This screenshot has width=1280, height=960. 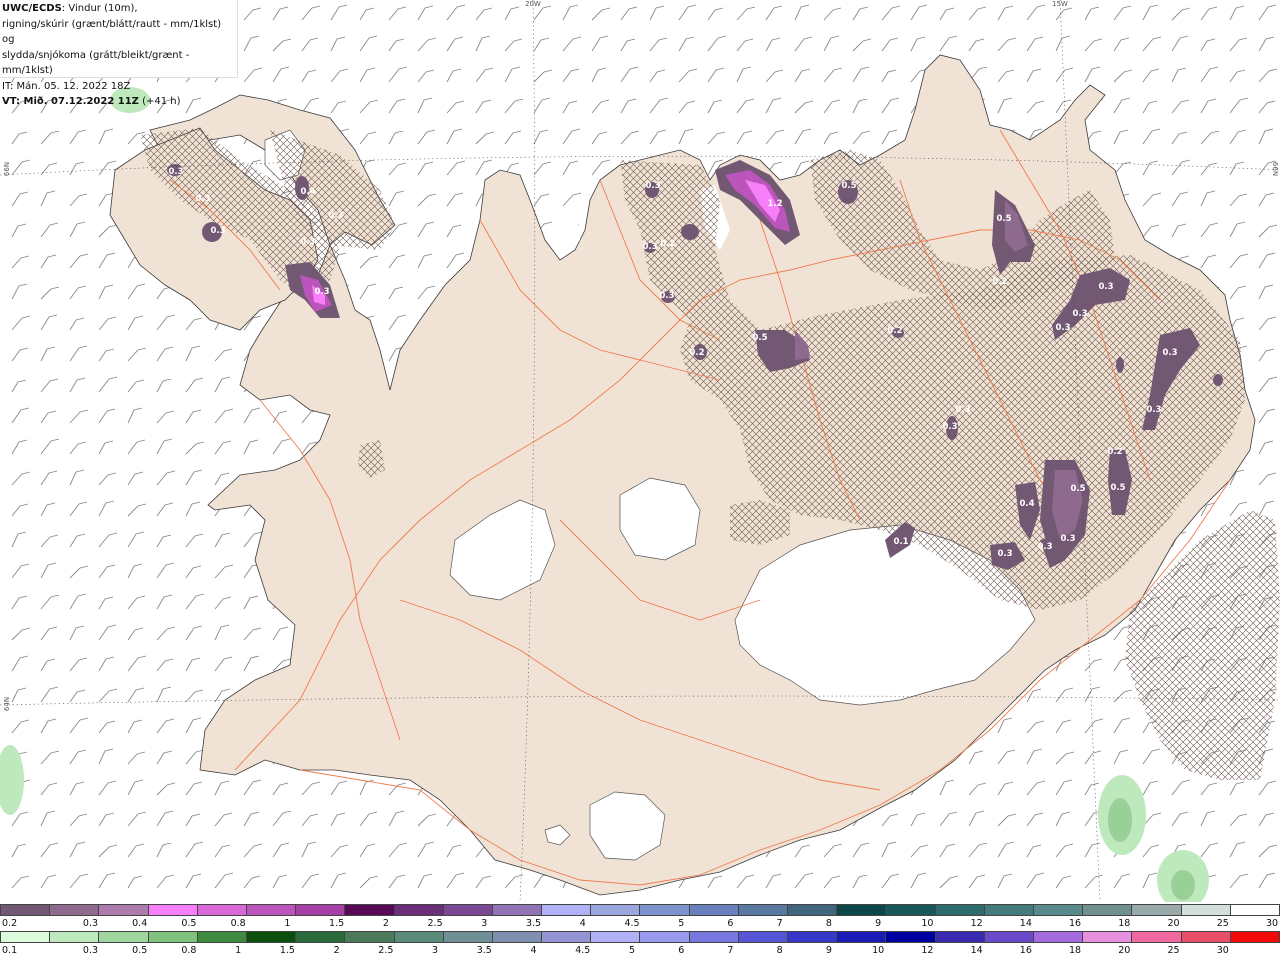 I want to click on snow-legend-tick: 8, so click(x=828, y=923).